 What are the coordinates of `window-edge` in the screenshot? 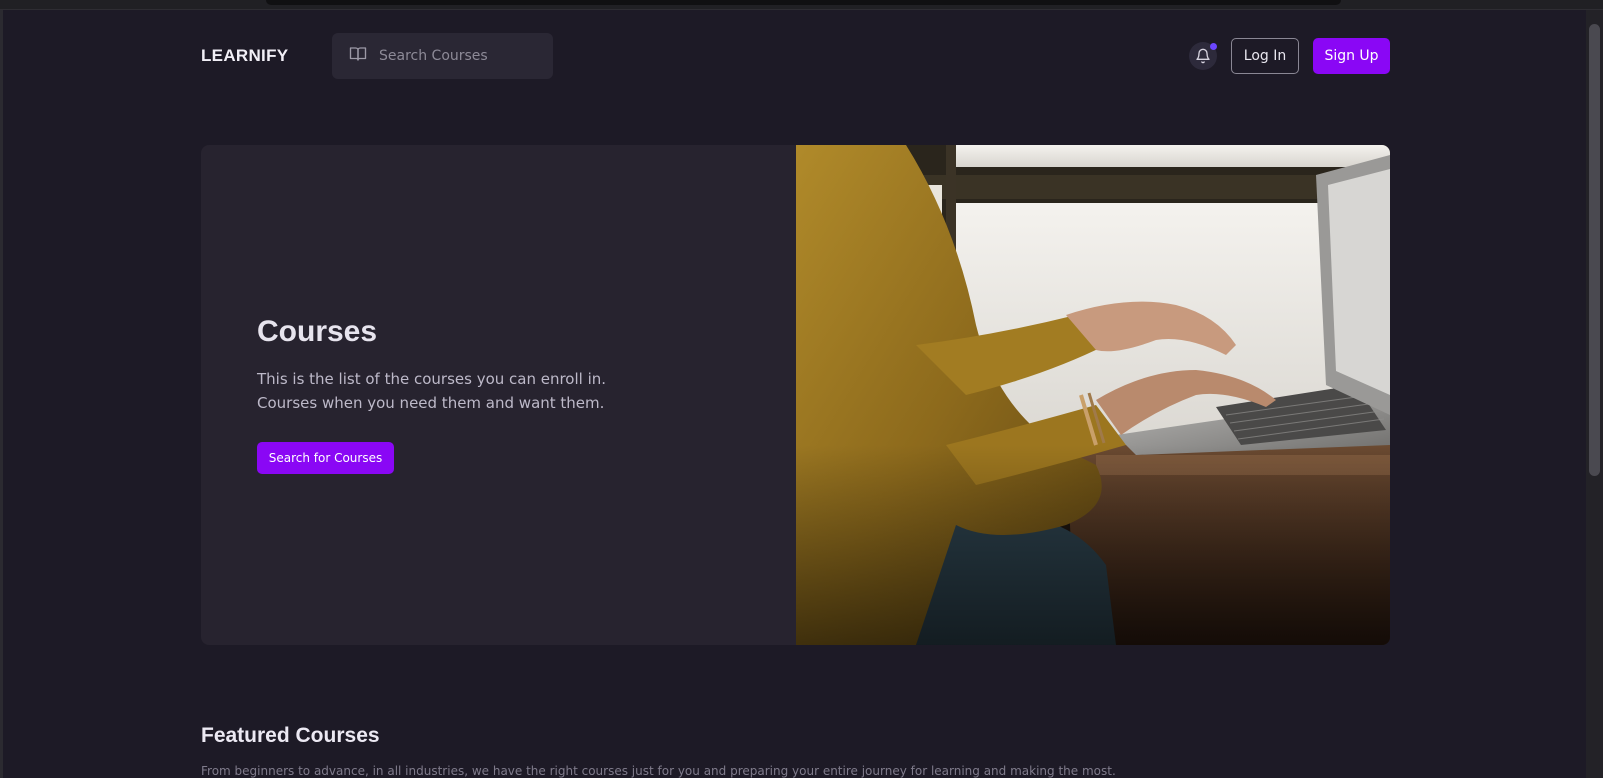 It's located at (1, 394).